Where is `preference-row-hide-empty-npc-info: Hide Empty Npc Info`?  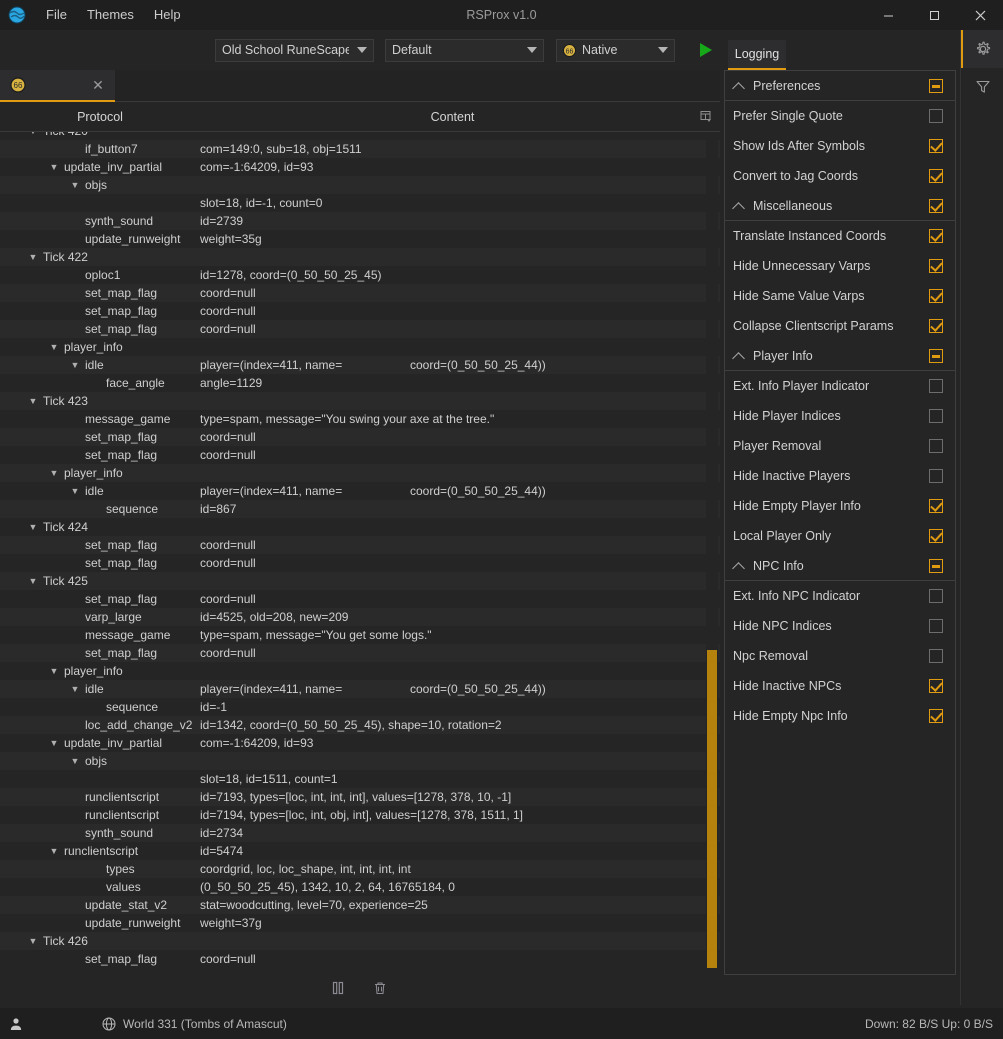 preference-row-hide-empty-npc-info: Hide Empty Npc Info is located at coordinates (840, 716).